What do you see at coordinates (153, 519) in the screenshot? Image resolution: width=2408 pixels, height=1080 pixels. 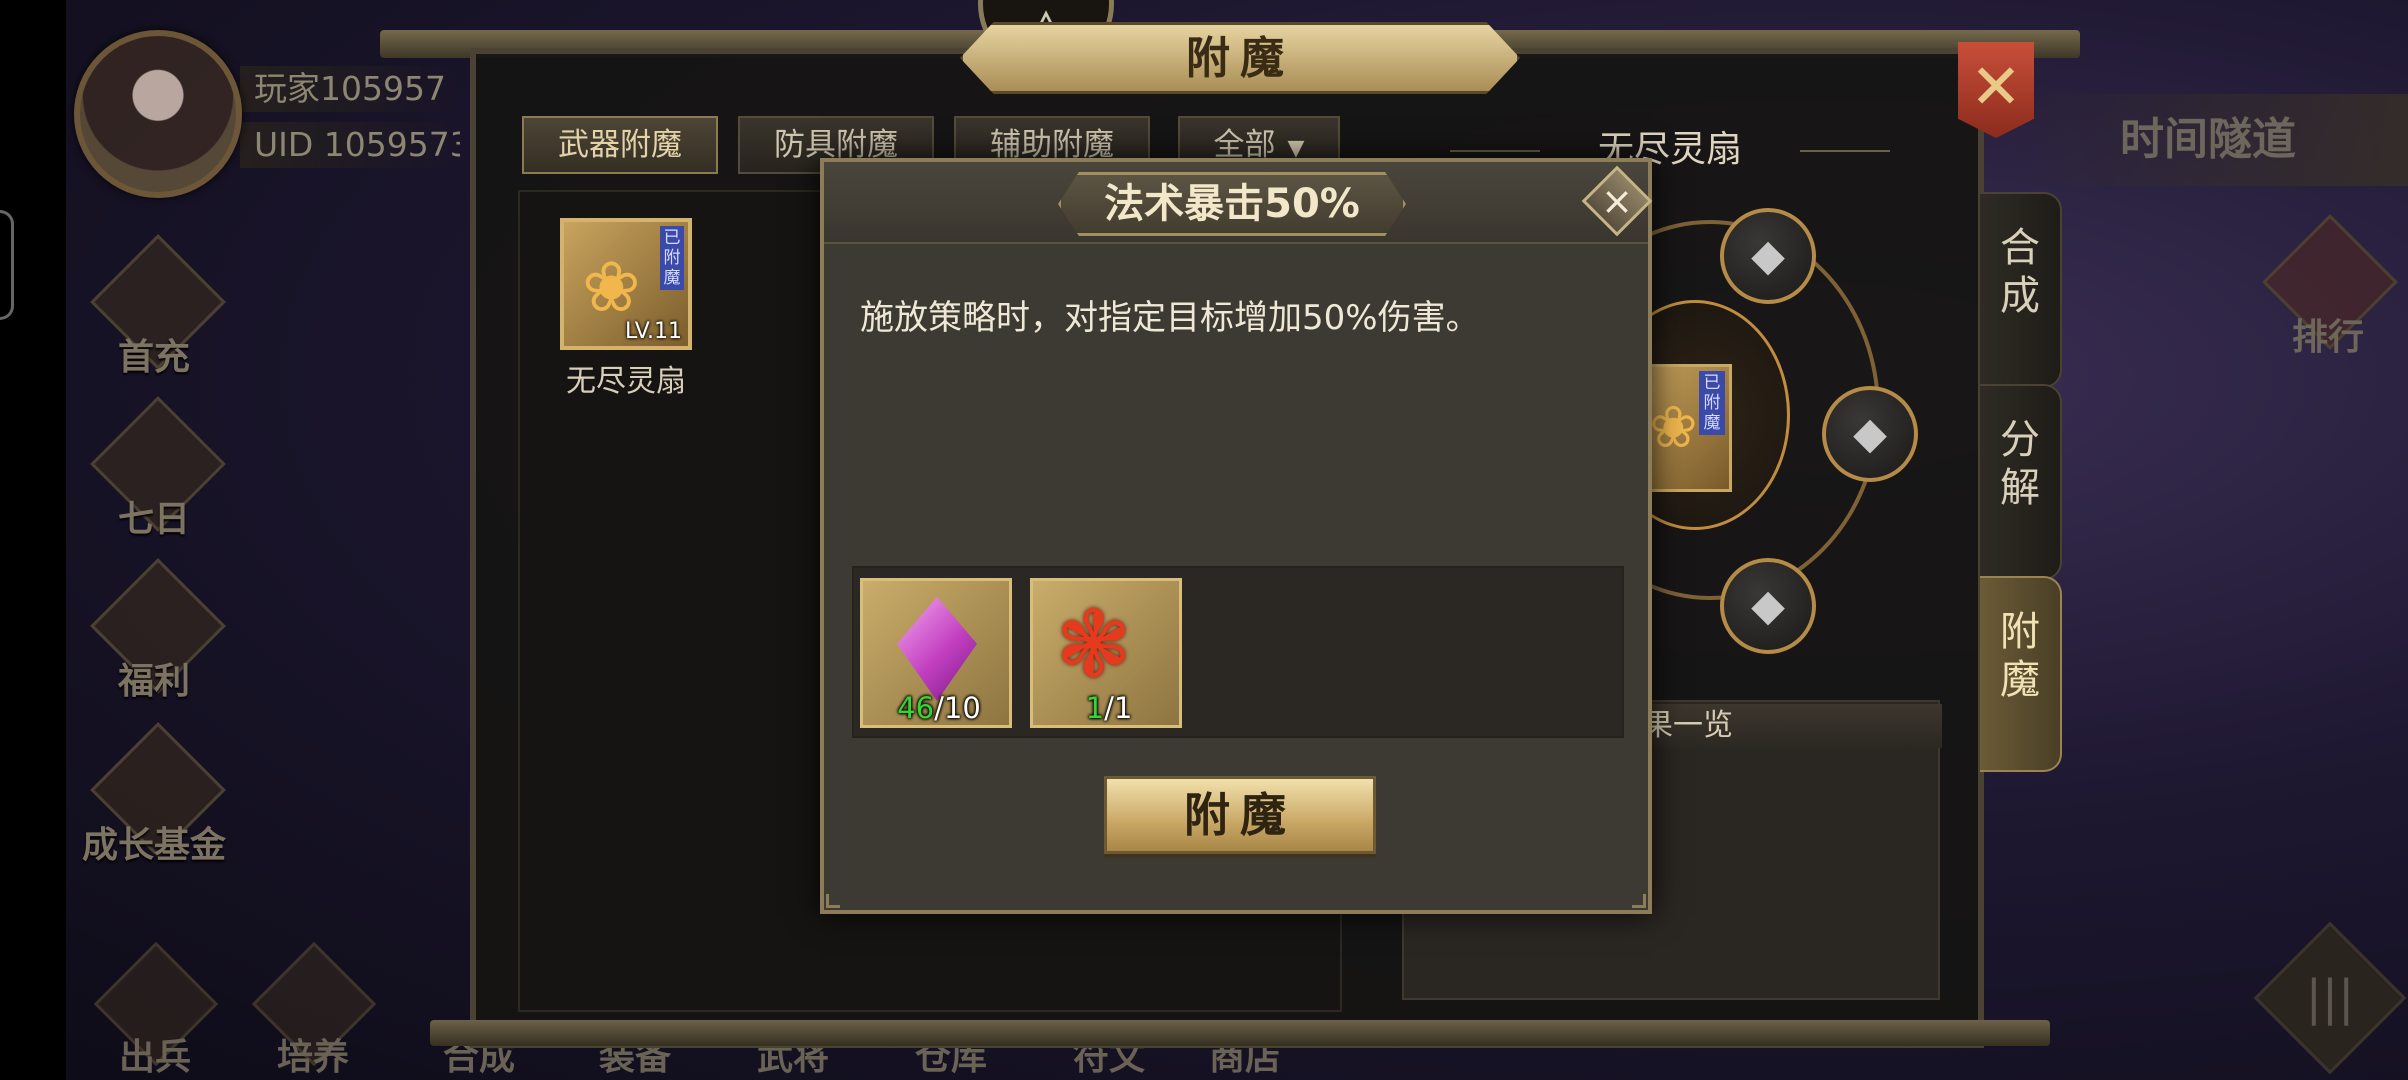 I see `seven-day-label: 七日` at bounding box center [153, 519].